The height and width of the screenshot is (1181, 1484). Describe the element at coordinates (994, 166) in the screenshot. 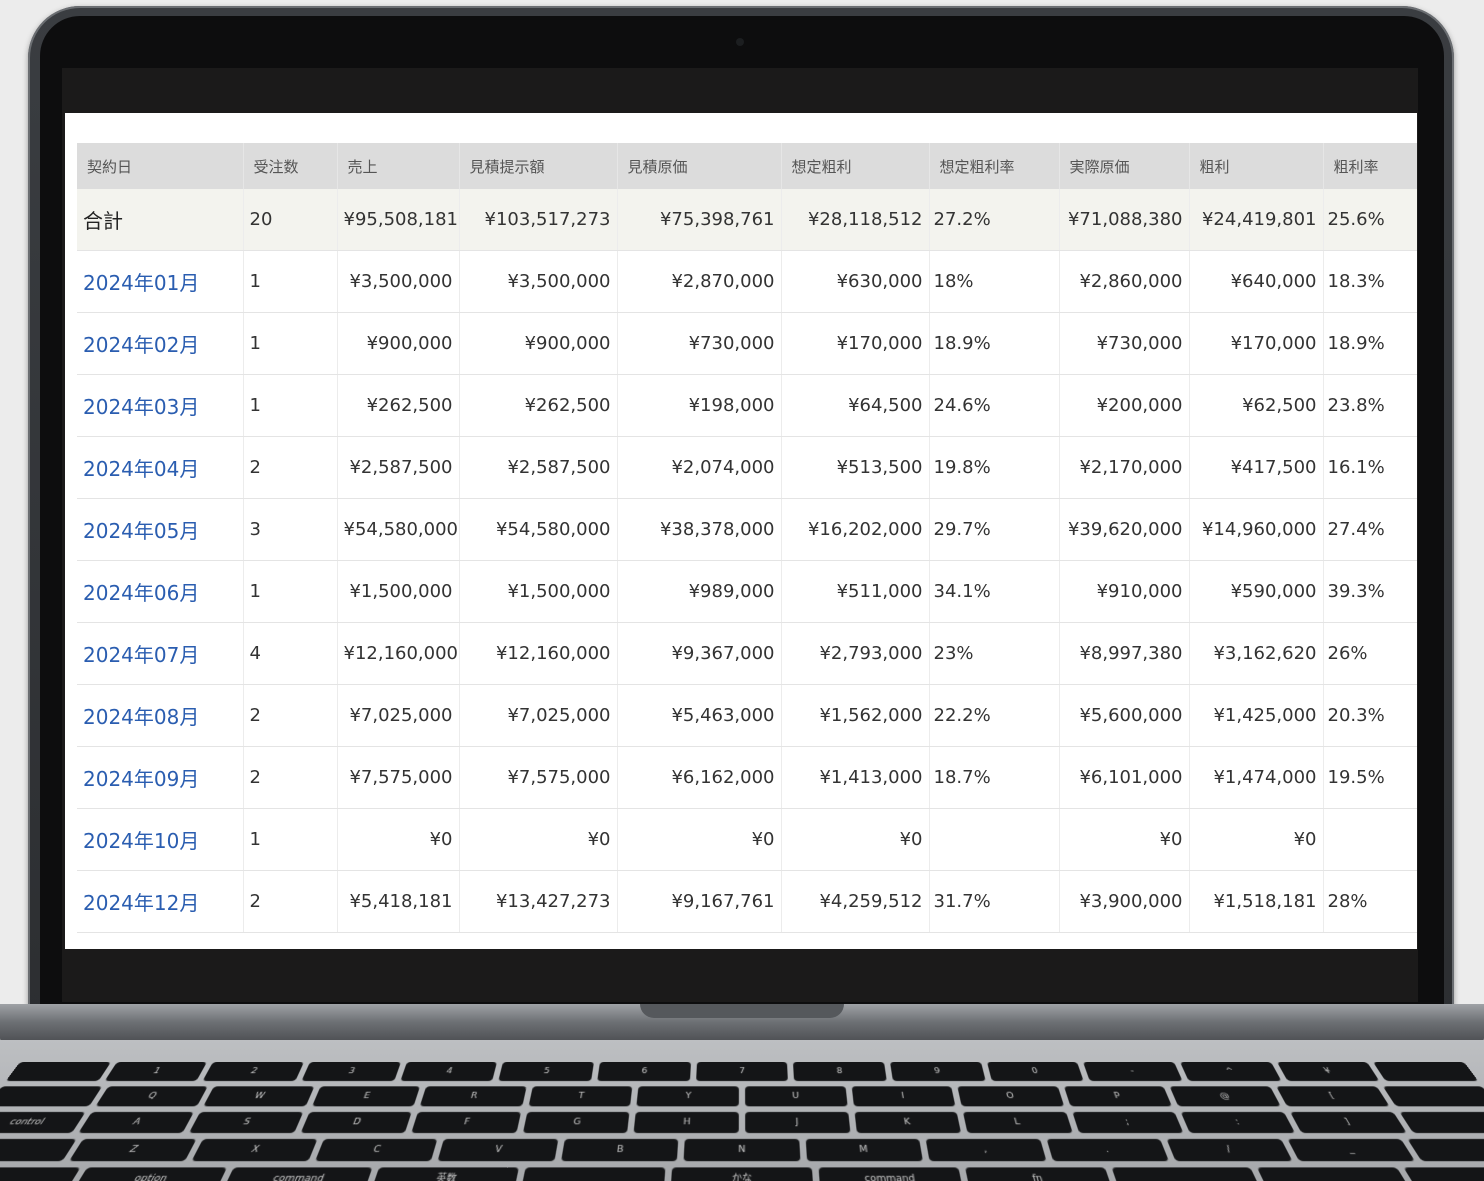

I see `column-header: 想定粗利率` at that location.